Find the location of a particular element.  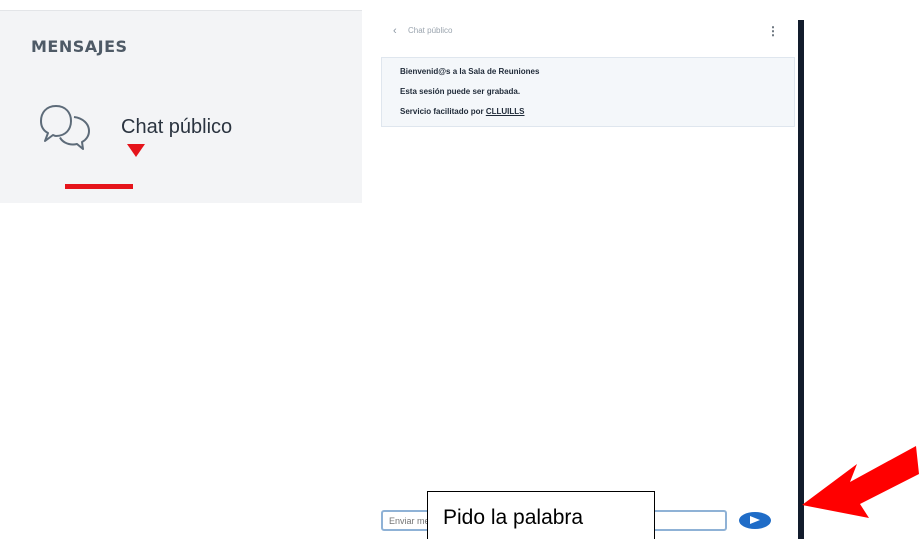

messages-panel: MENSAJES Chat público is located at coordinates (181, 106).